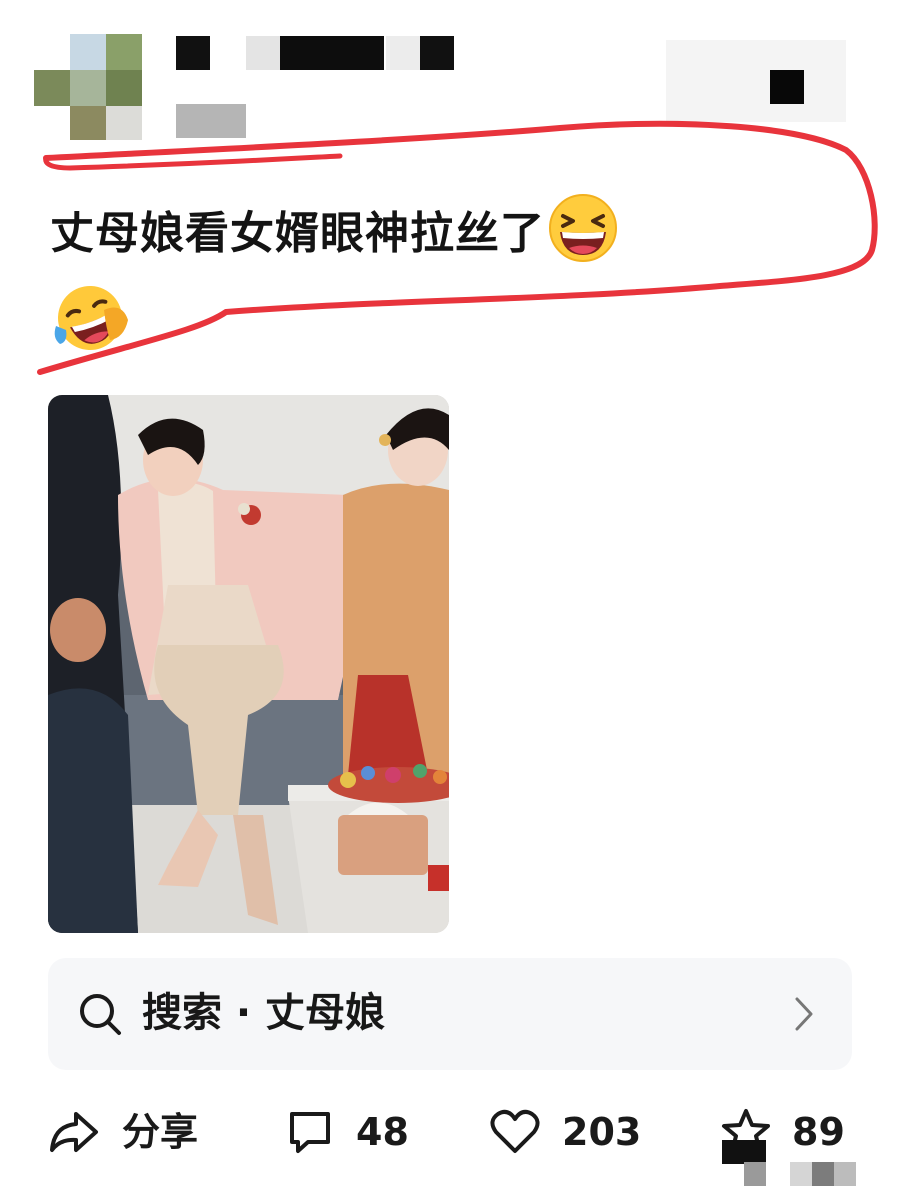 This screenshot has height=1198, width=898. What do you see at coordinates (347, 1132) in the screenshot?
I see `comment-button: 48` at bounding box center [347, 1132].